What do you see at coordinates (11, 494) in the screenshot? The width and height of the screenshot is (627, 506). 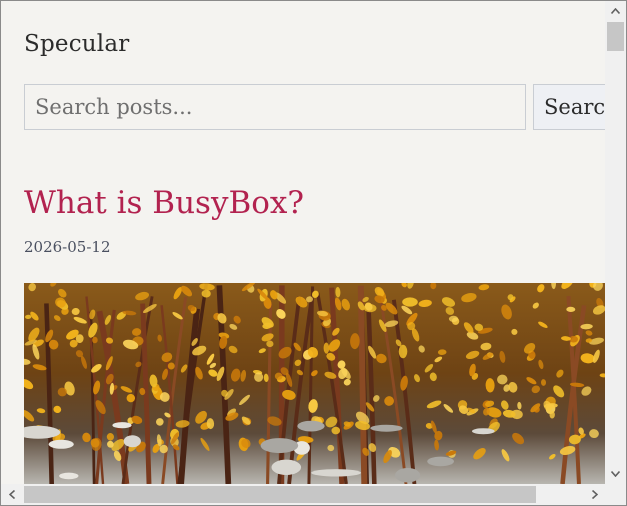 I see `scroll-left-arrow-icon` at bounding box center [11, 494].